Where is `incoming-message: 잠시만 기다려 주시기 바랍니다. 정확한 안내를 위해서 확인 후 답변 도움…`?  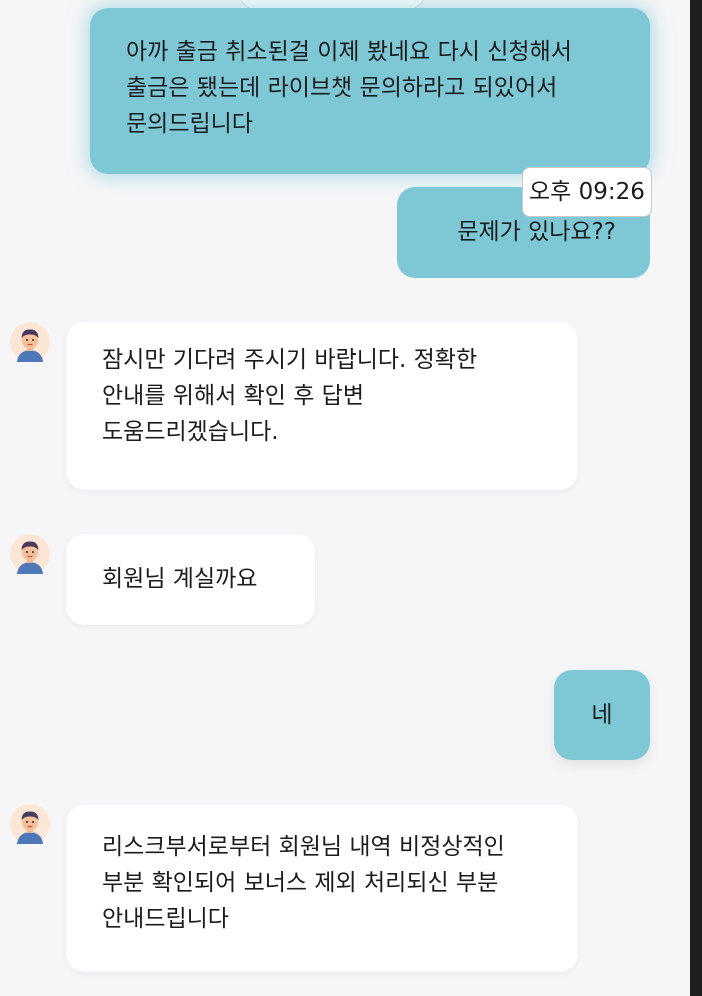
incoming-message: 잠시만 기다려 주시기 바랍니다. 정확한 안내를 위해서 확인 후 답변 도움… is located at coordinates (322, 406).